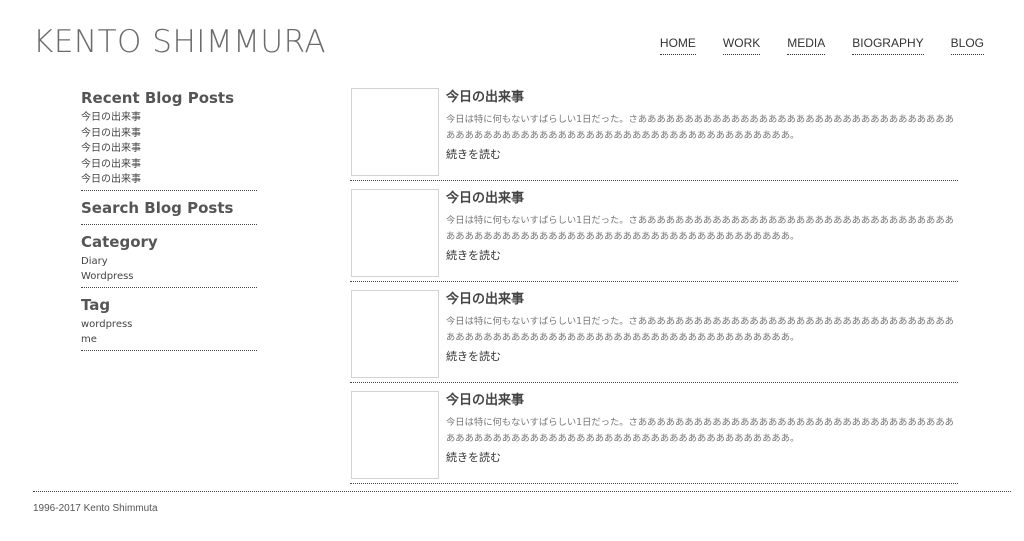 The image size is (1024, 541). What do you see at coordinates (169, 277) in the screenshot?
I see `category-link-wordpress: Wordpress` at bounding box center [169, 277].